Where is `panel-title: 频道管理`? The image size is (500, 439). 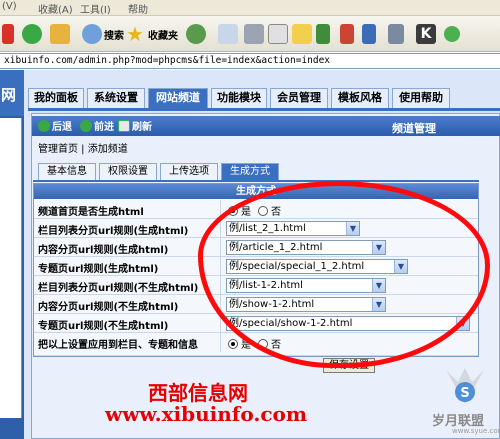 panel-title: 频道管理 is located at coordinates (414, 128).